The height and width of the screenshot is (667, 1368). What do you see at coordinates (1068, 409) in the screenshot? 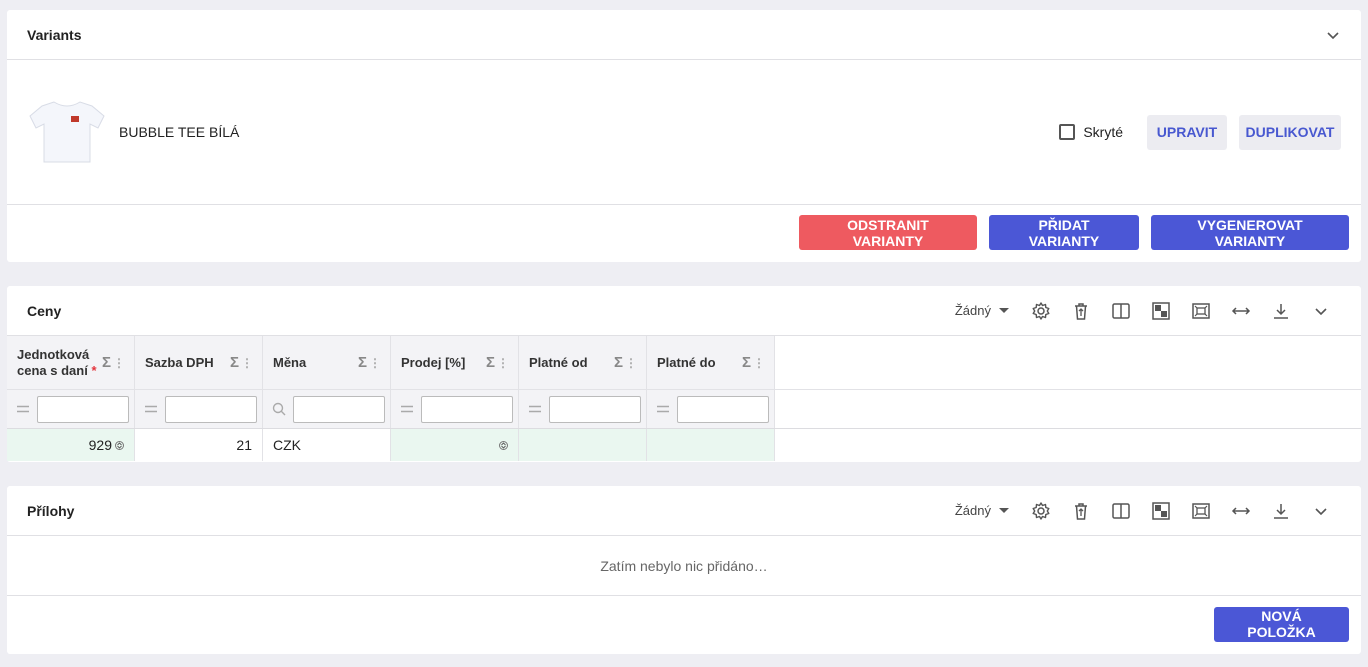
I see `filter-row-filler` at bounding box center [1068, 409].